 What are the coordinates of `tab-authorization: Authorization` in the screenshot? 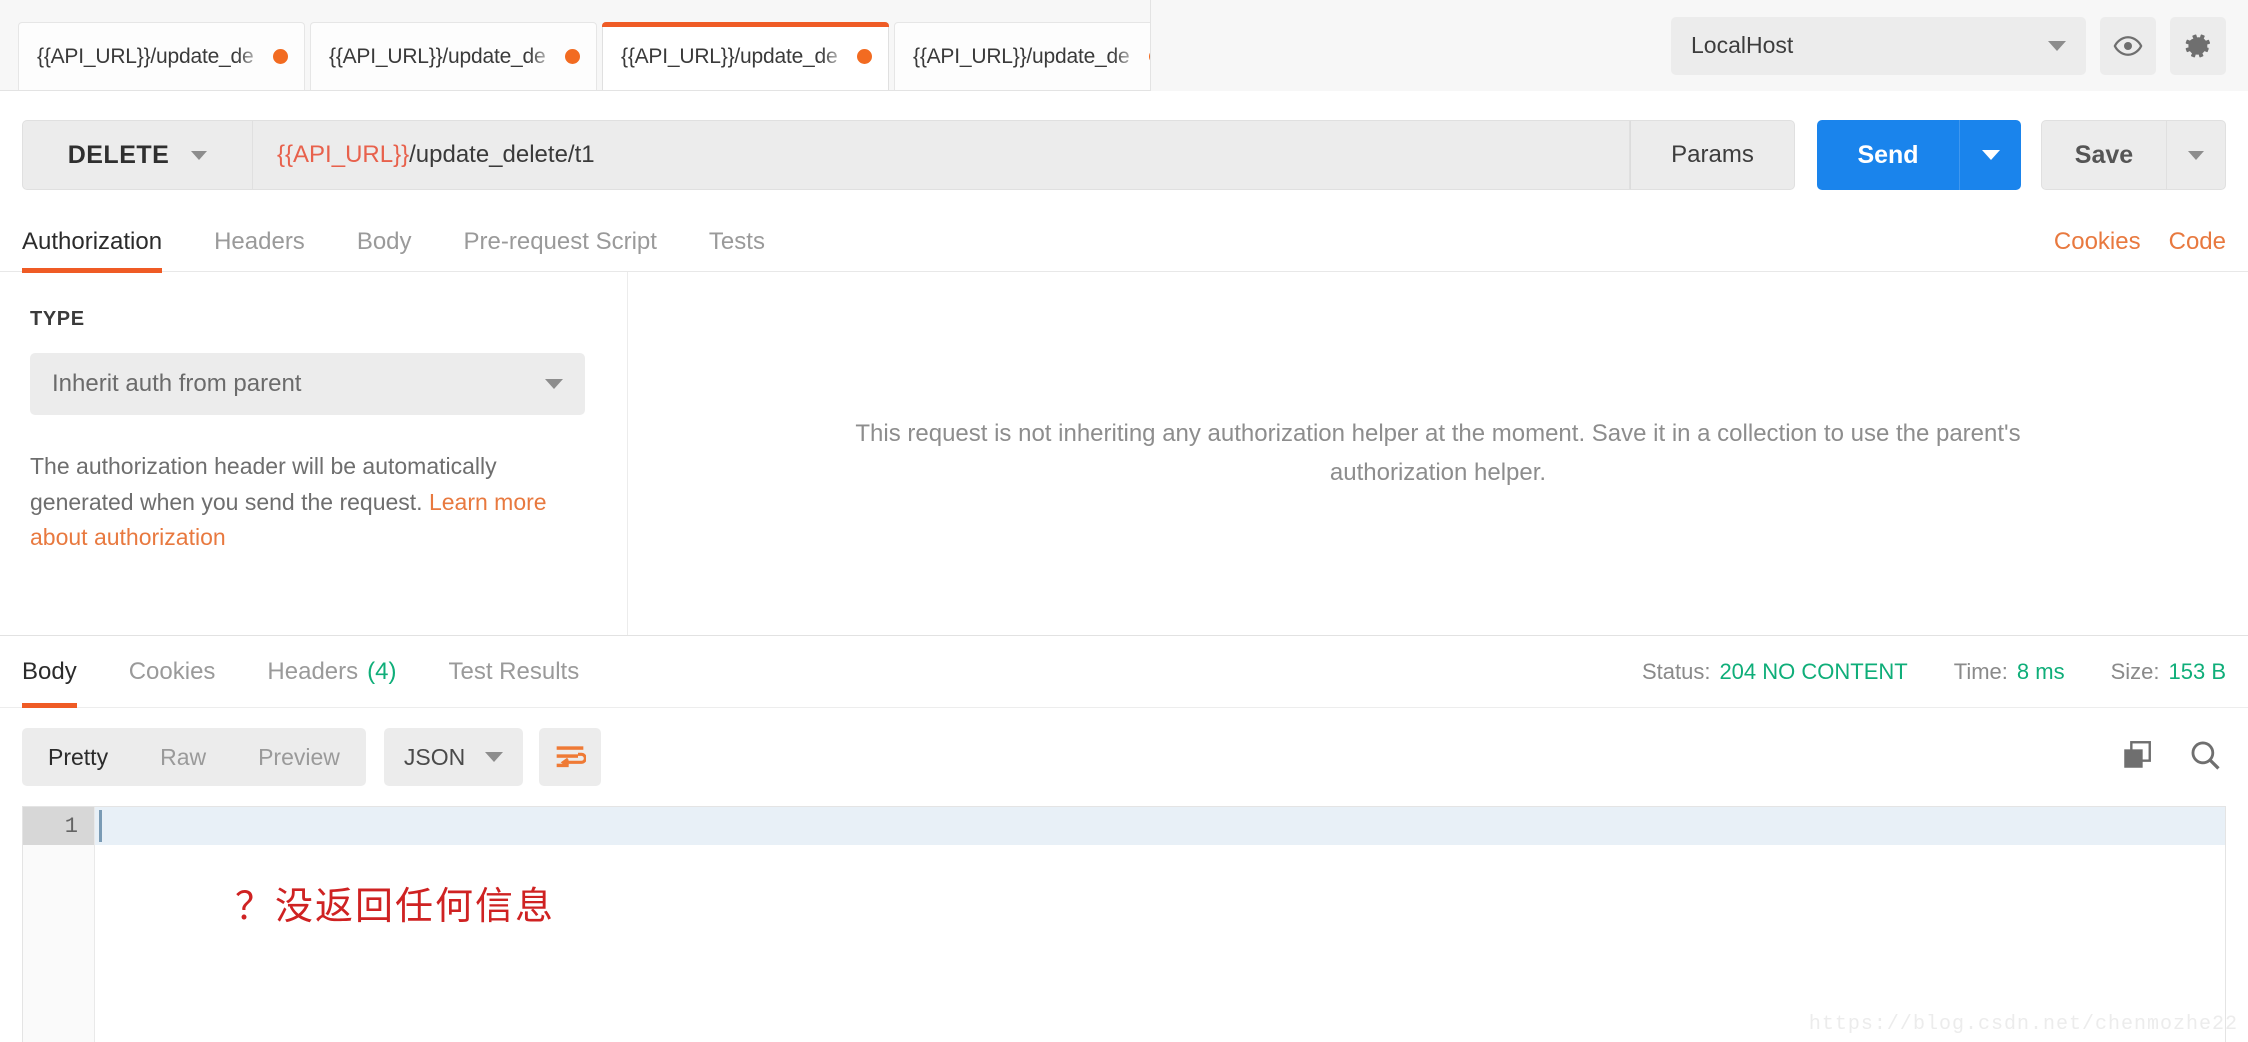 It's located at (105, 242).